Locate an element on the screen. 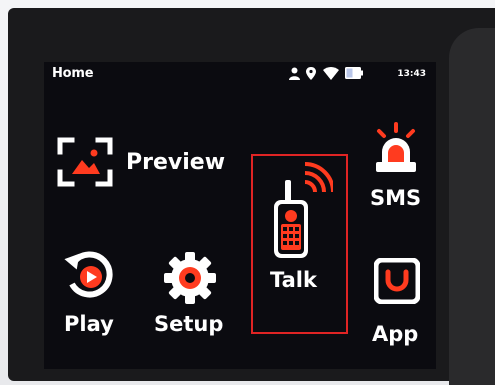 The height and width of the screenshot is (385, 495). play-label: Play is located at coordinates (89, 324).